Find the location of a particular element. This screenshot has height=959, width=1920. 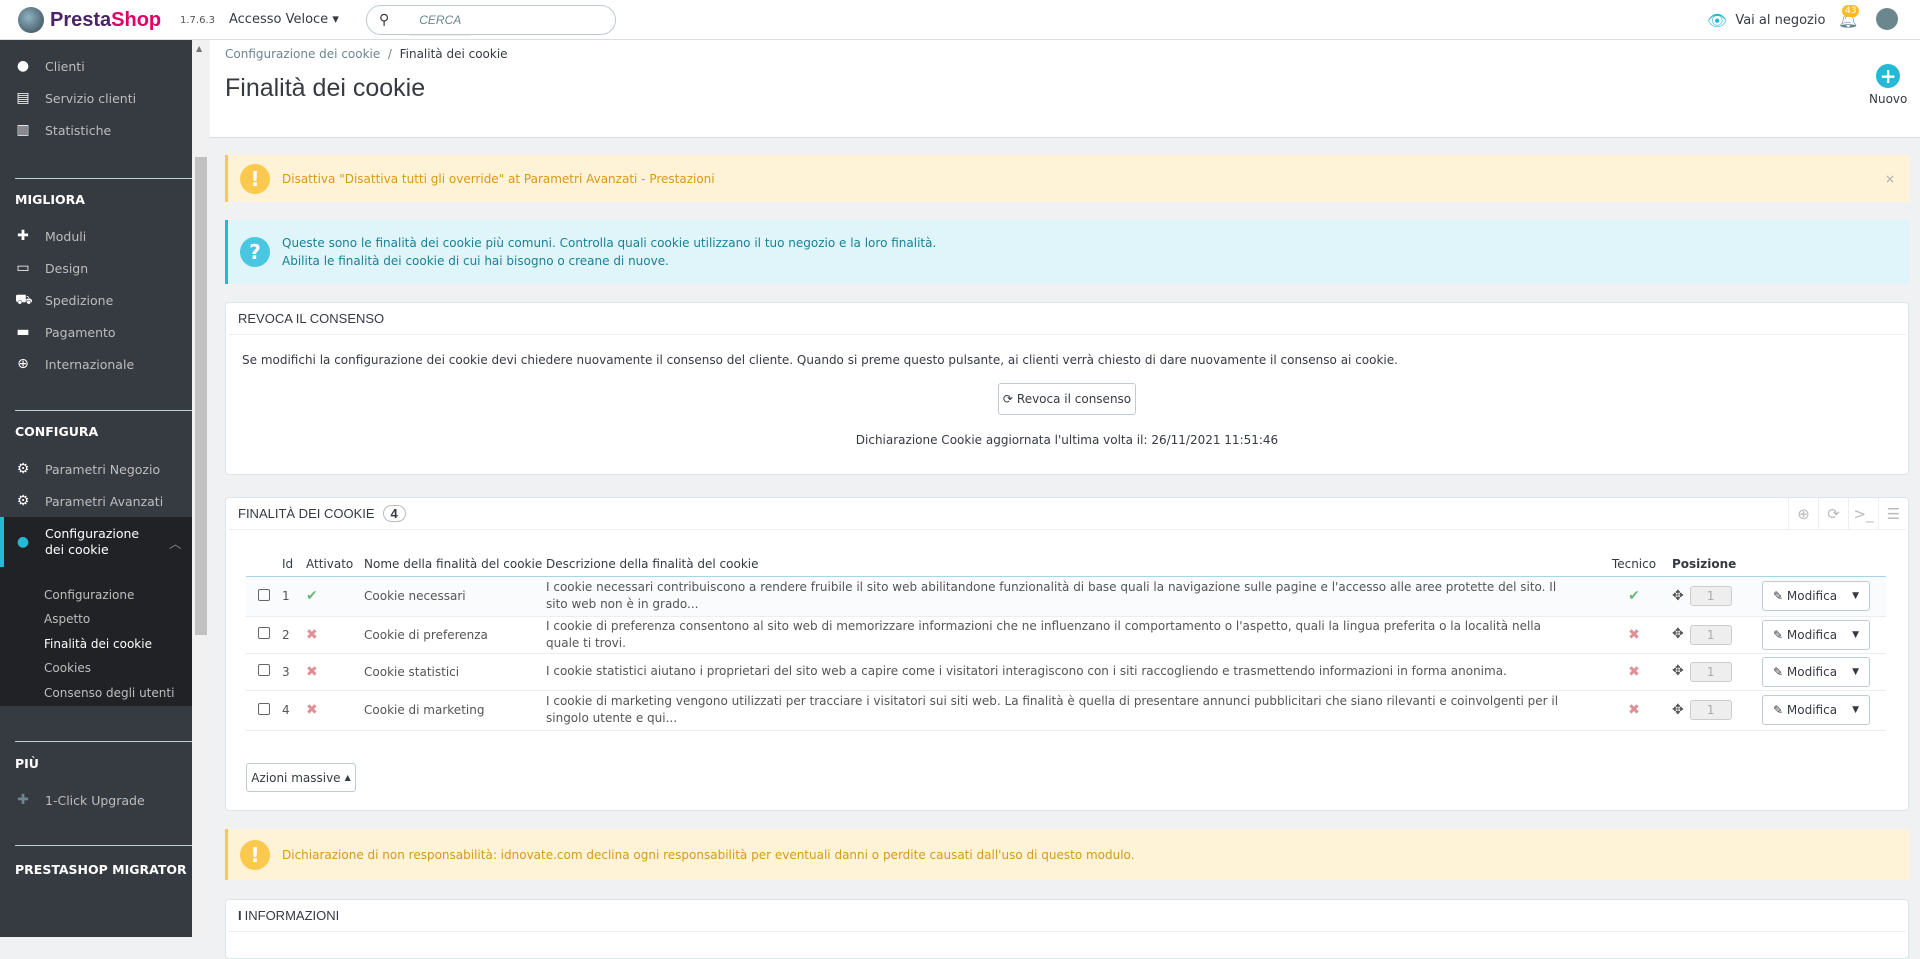

new-button: + Nuovo is located at coordinates (1888, 85).